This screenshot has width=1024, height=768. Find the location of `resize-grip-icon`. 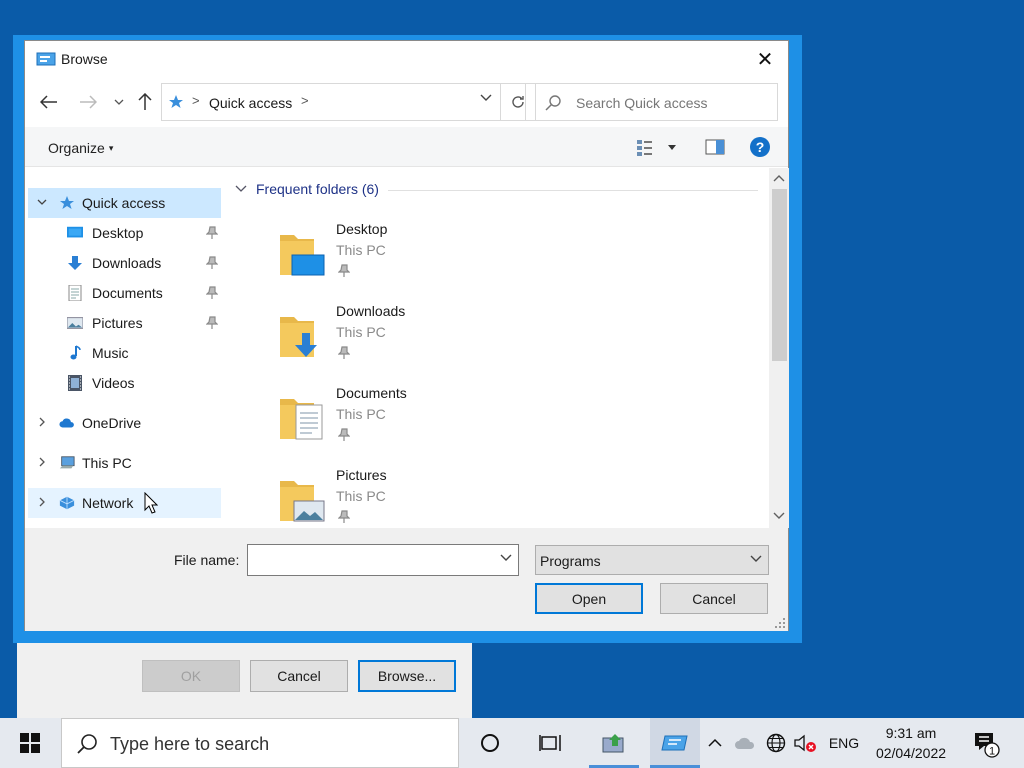

resize-grip-icon is located at coordinates (780, 623).